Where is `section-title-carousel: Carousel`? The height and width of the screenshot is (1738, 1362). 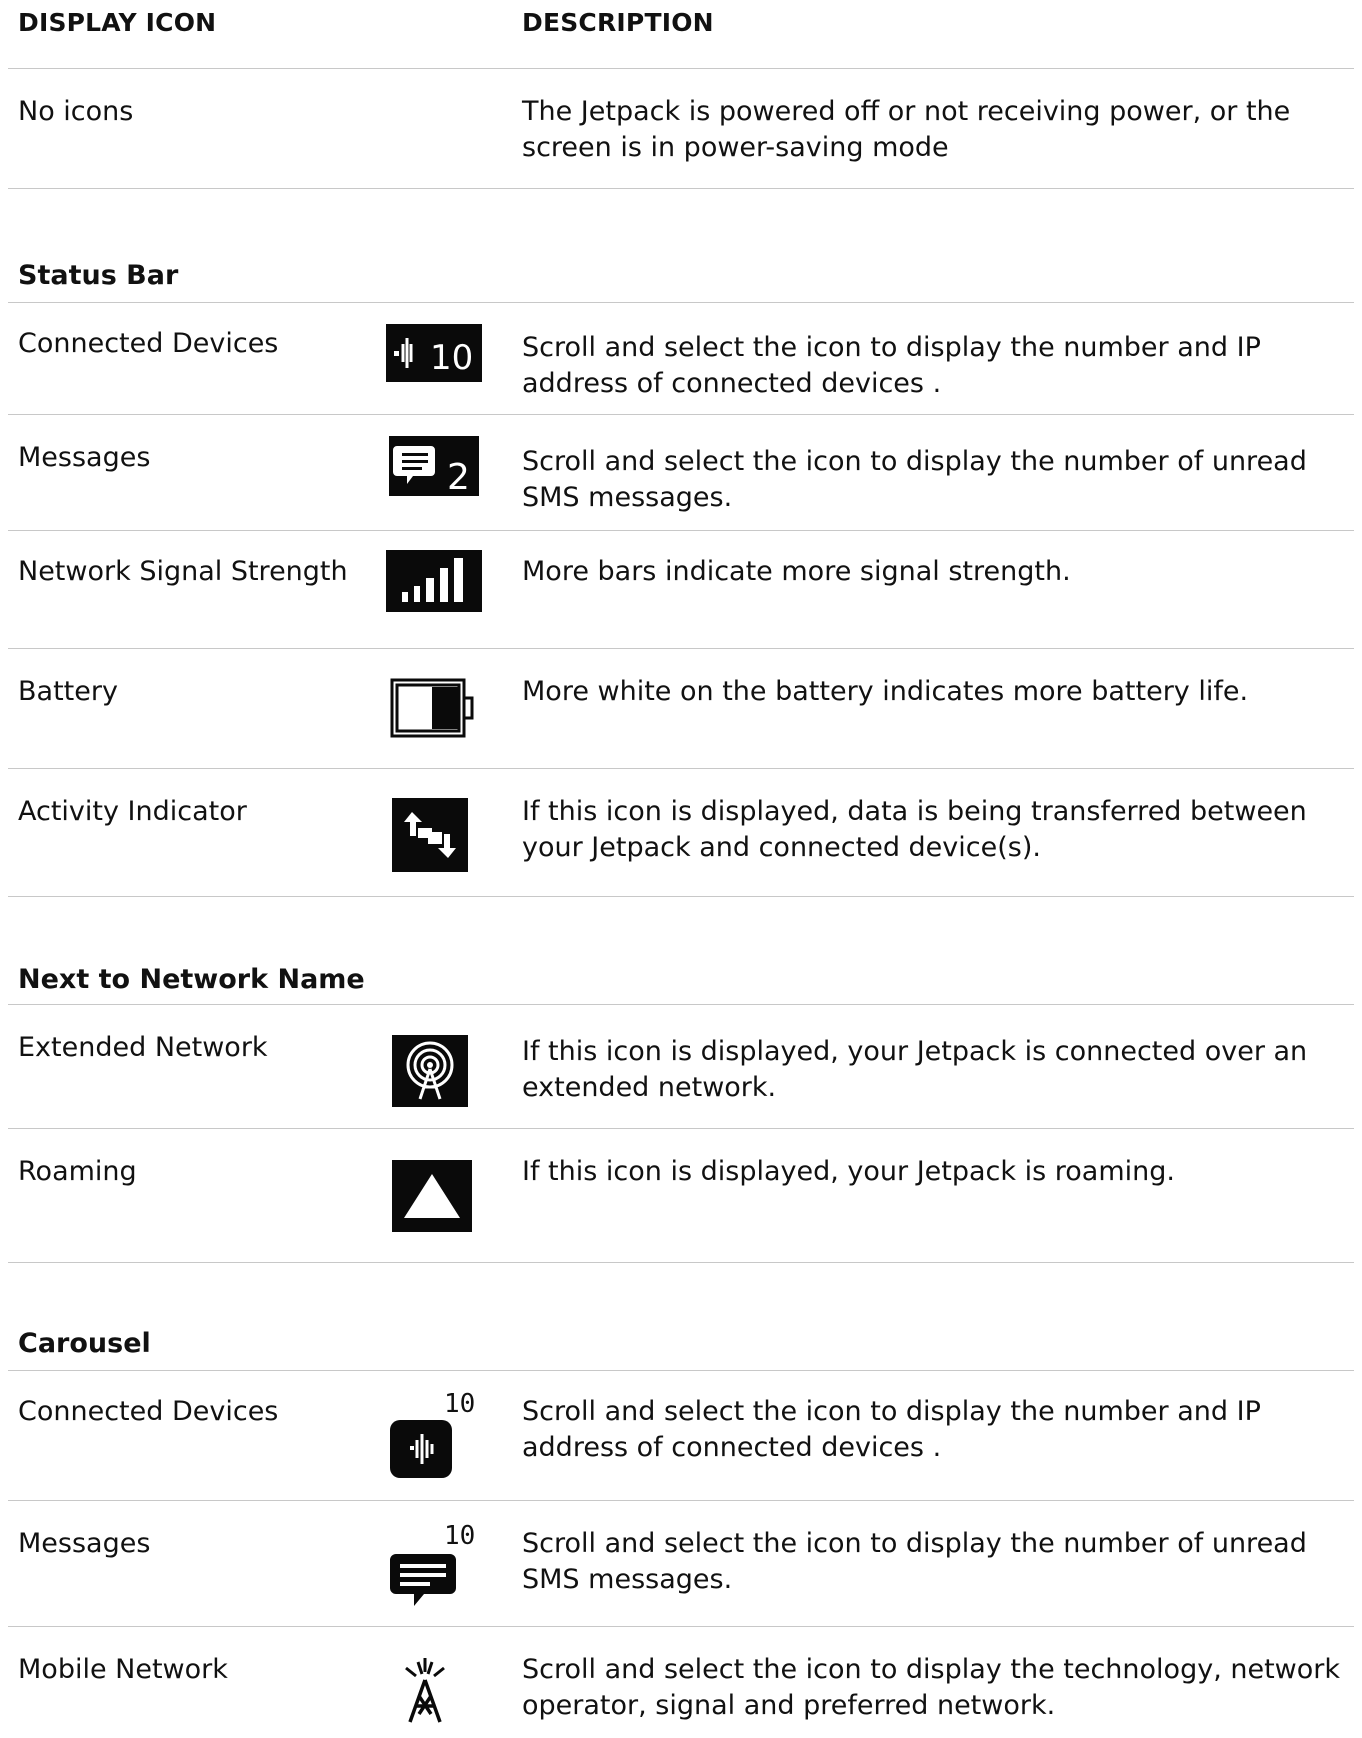
section-title-carousel: Carousel is located at coordinates (84, 1343).